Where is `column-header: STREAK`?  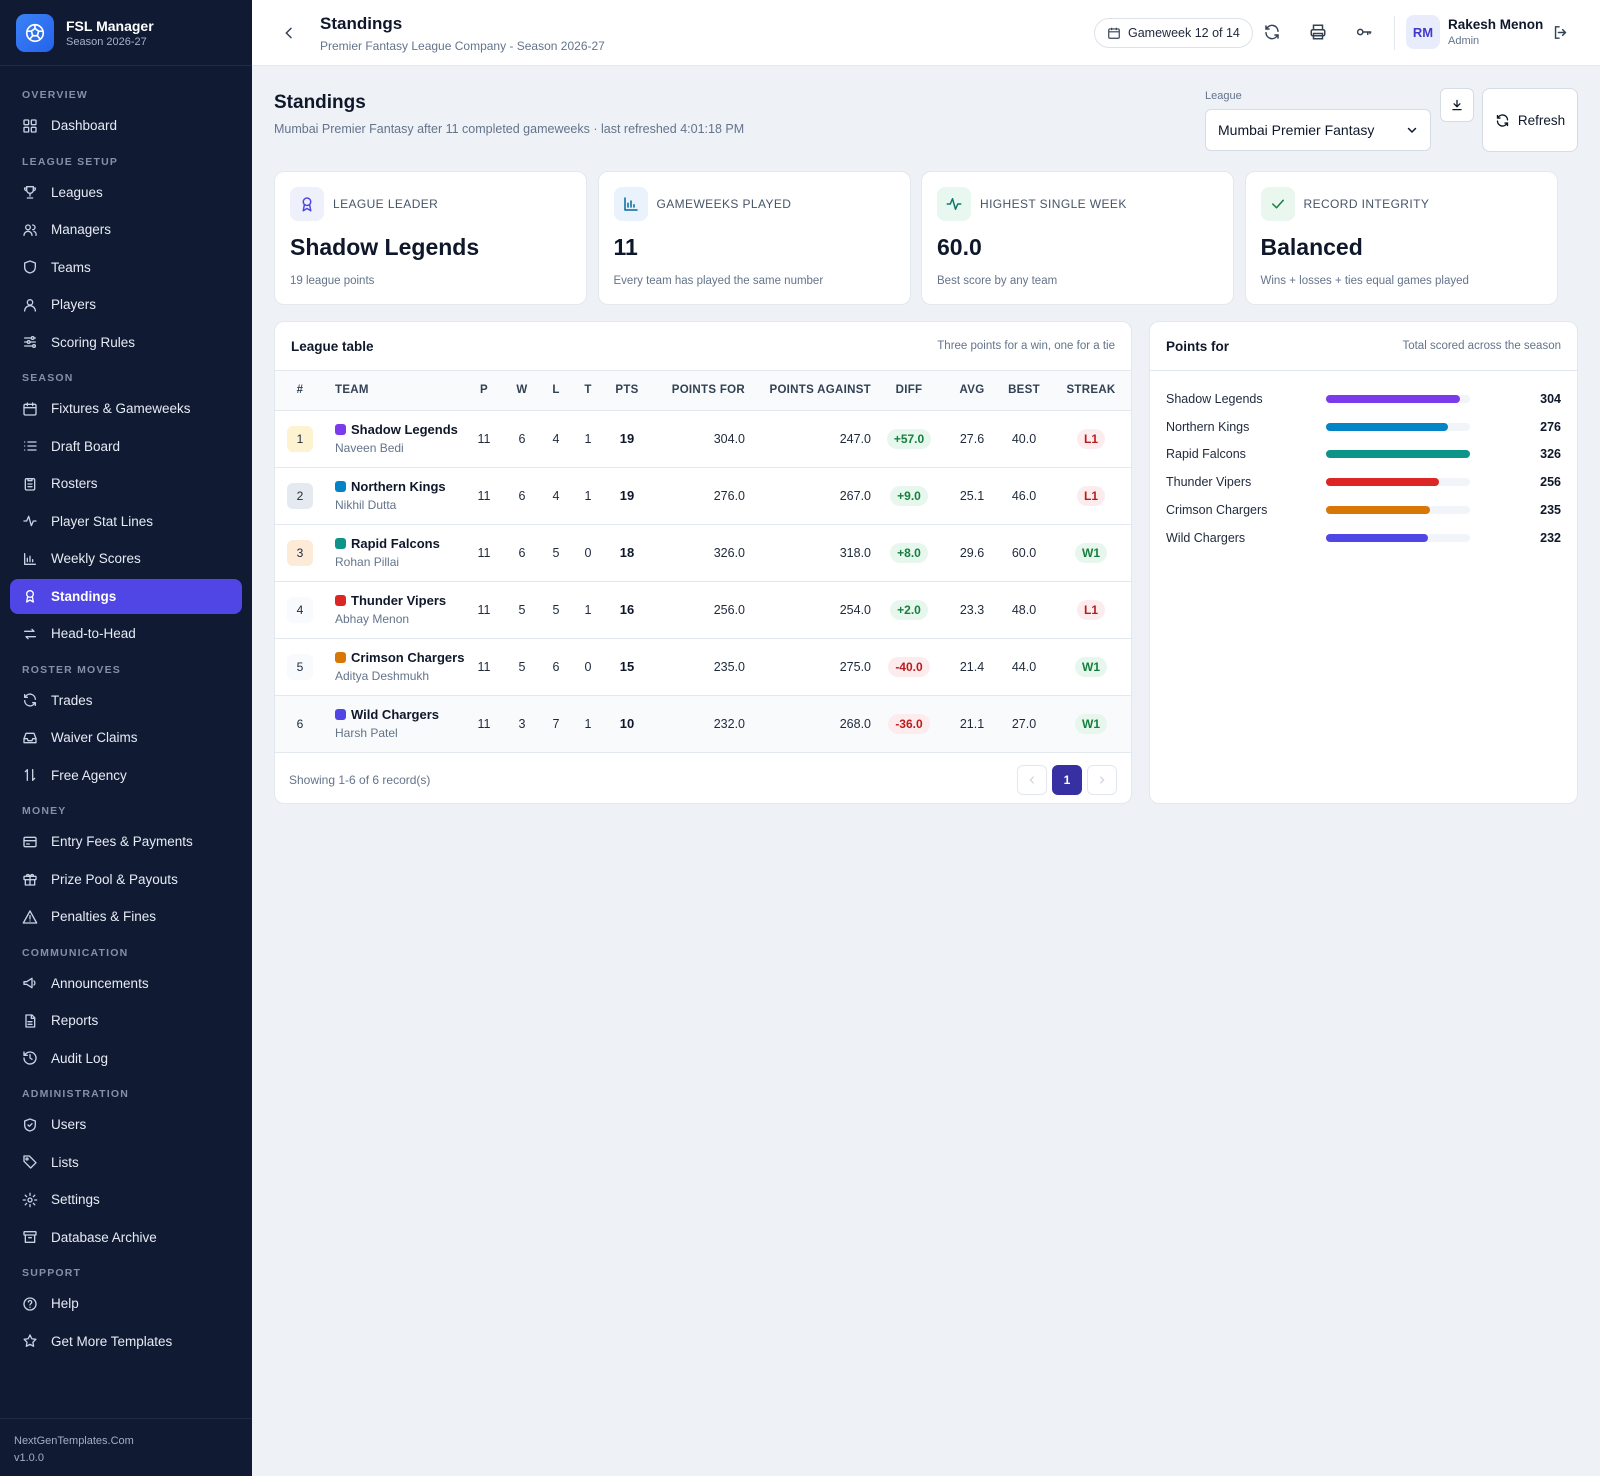
column-header: STREAK is located at coordinates (1091, 391).